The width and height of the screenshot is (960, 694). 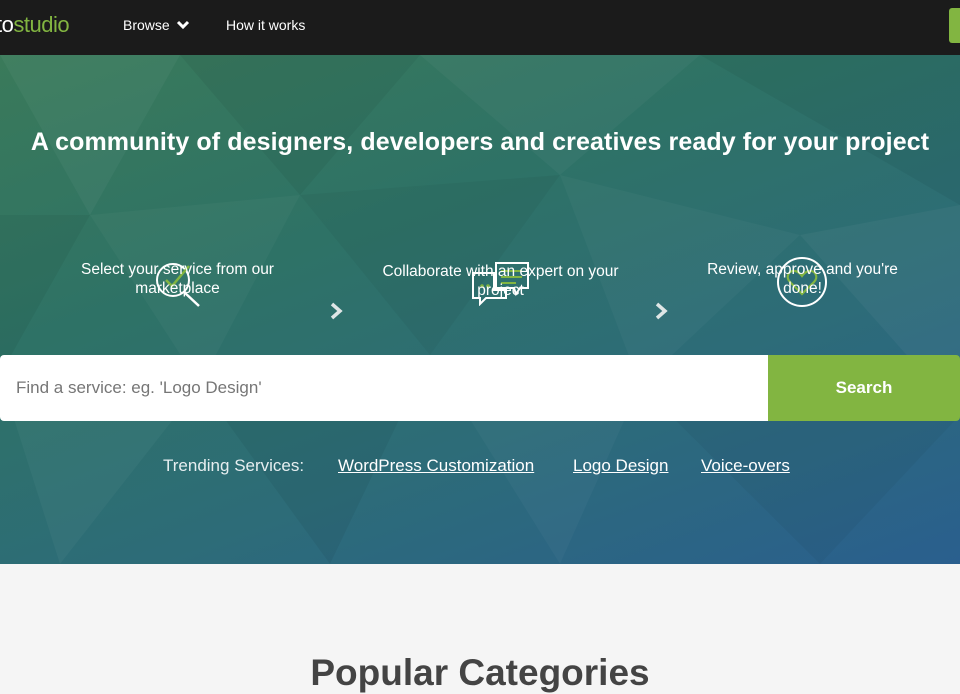 I want to click on trending-label: Trending Services:, so click(x=234, y=465).